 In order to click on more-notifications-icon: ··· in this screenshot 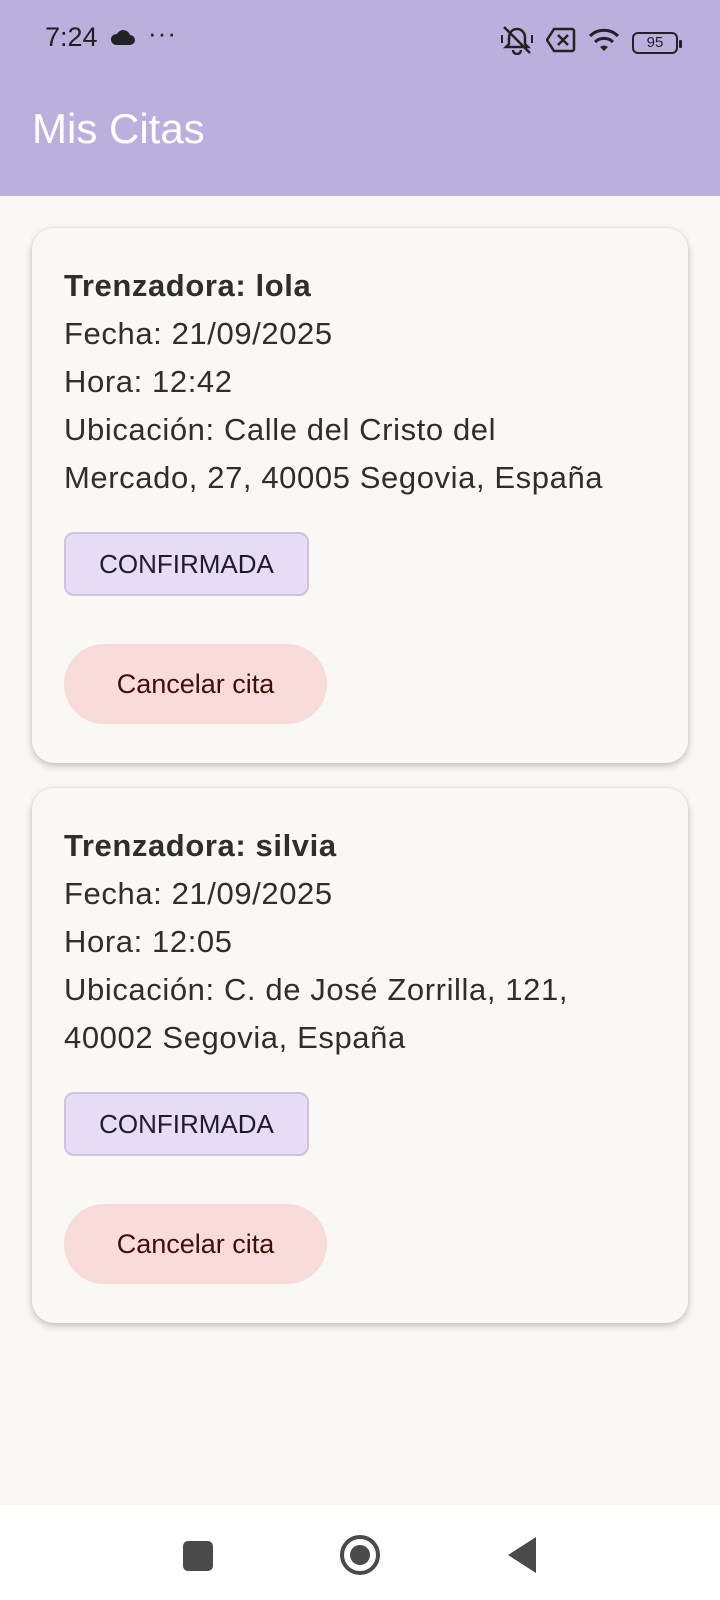, I will do `click(162, 33)`.